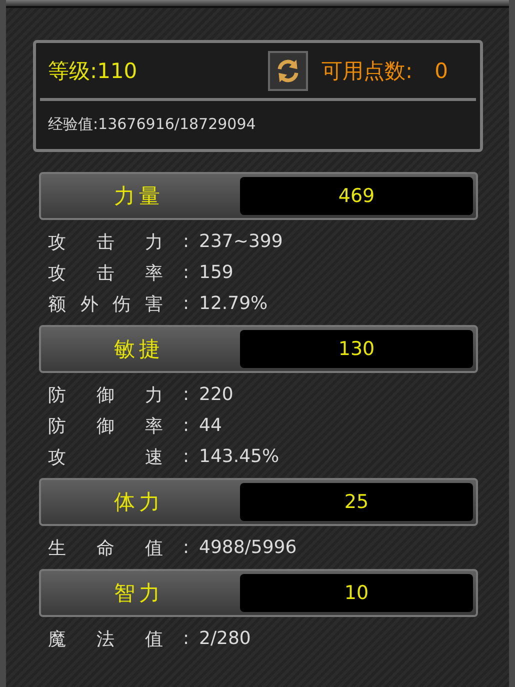 This screenshot has width=515, height=687. What do you see at coordinates (356, 196) in the screenshot?
I see `attribute-value: 469` at bounding box center [356, 196].